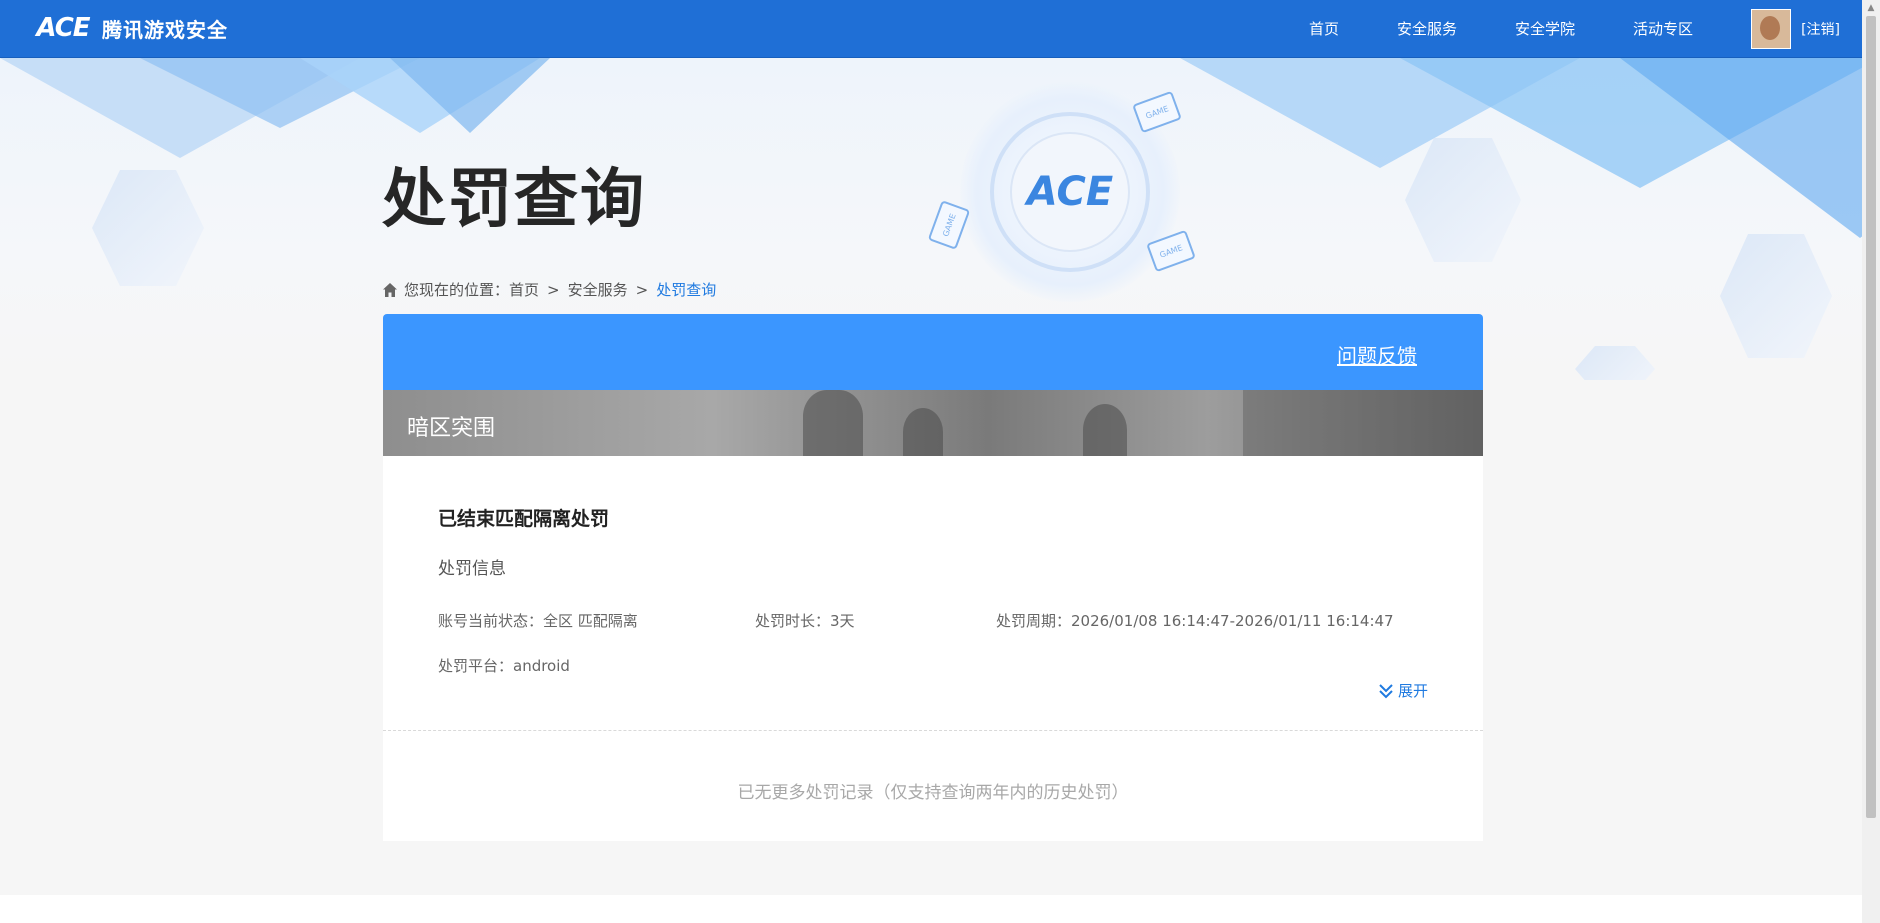 This screenshot has height=923, width=1880. I want to click on card-header: 问题反馈, so click(933, 352).